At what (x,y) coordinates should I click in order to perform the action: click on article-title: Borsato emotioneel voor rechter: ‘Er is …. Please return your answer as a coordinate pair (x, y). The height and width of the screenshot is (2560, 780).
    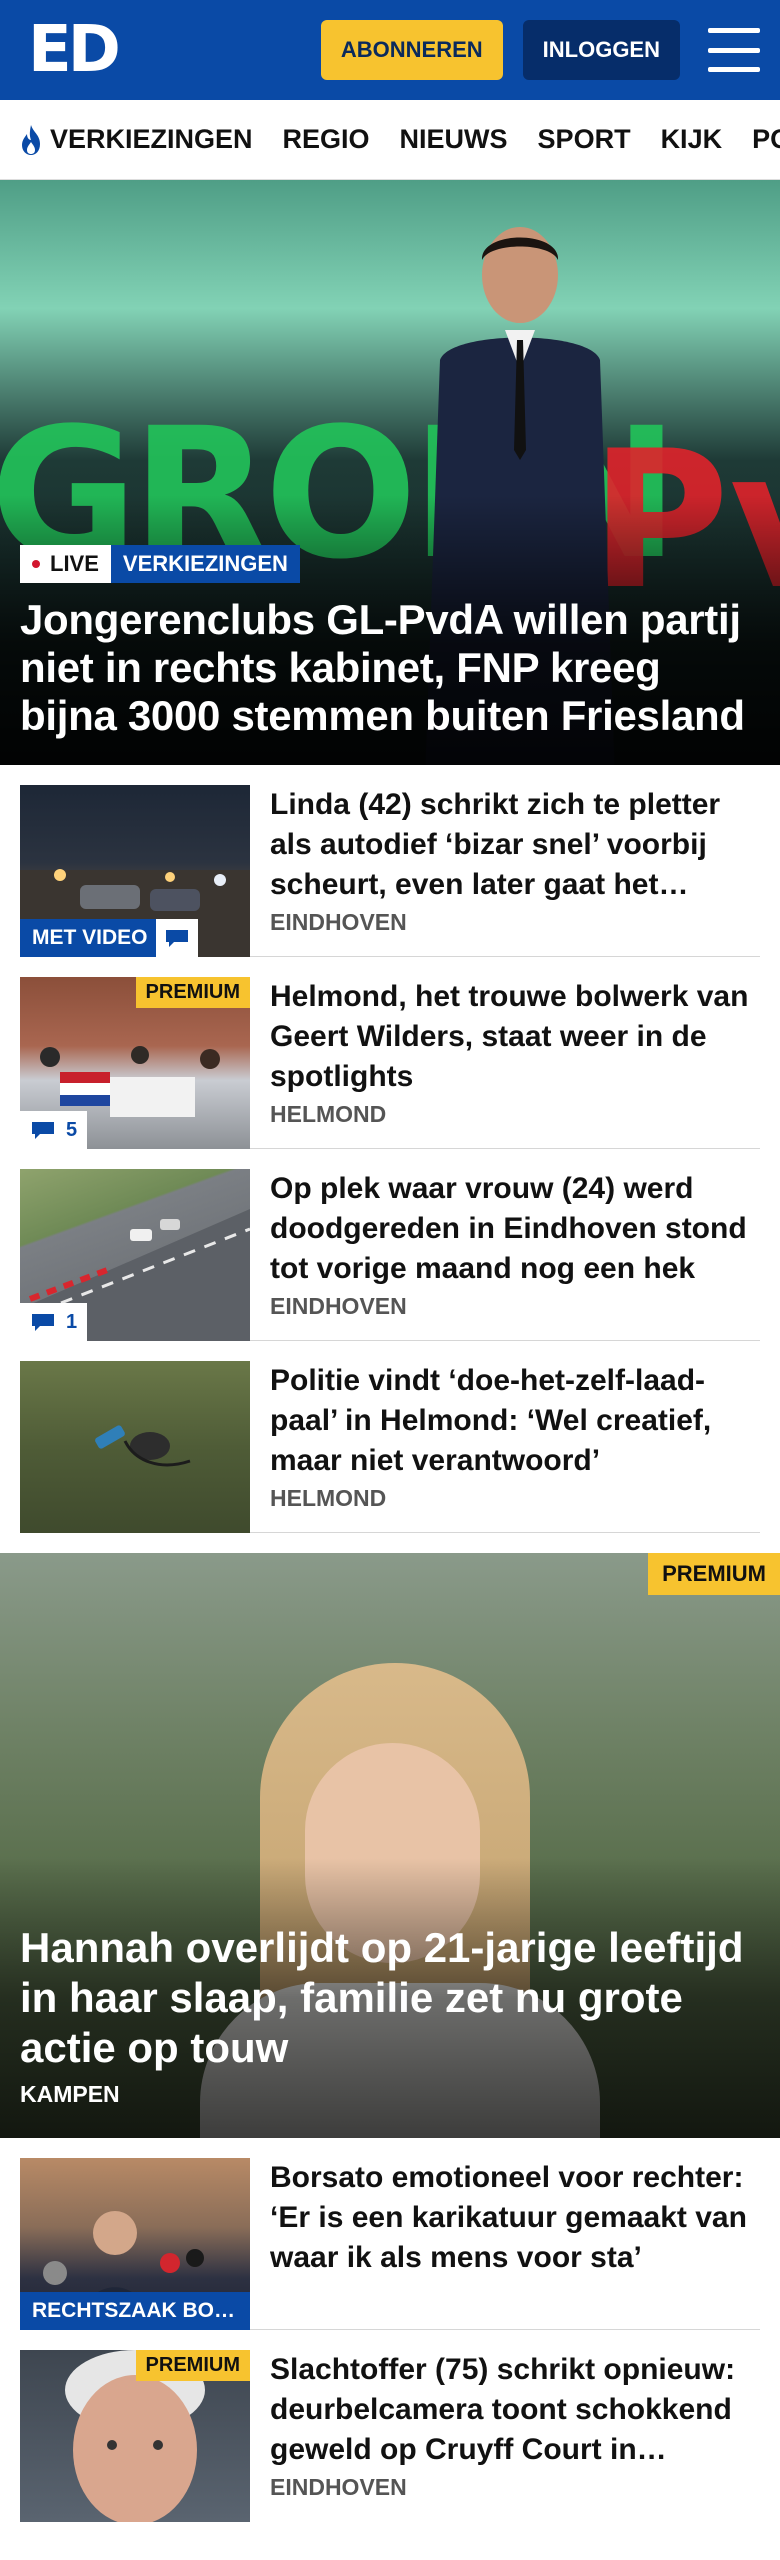
    Looking at the image, I should click on (515, 2218).